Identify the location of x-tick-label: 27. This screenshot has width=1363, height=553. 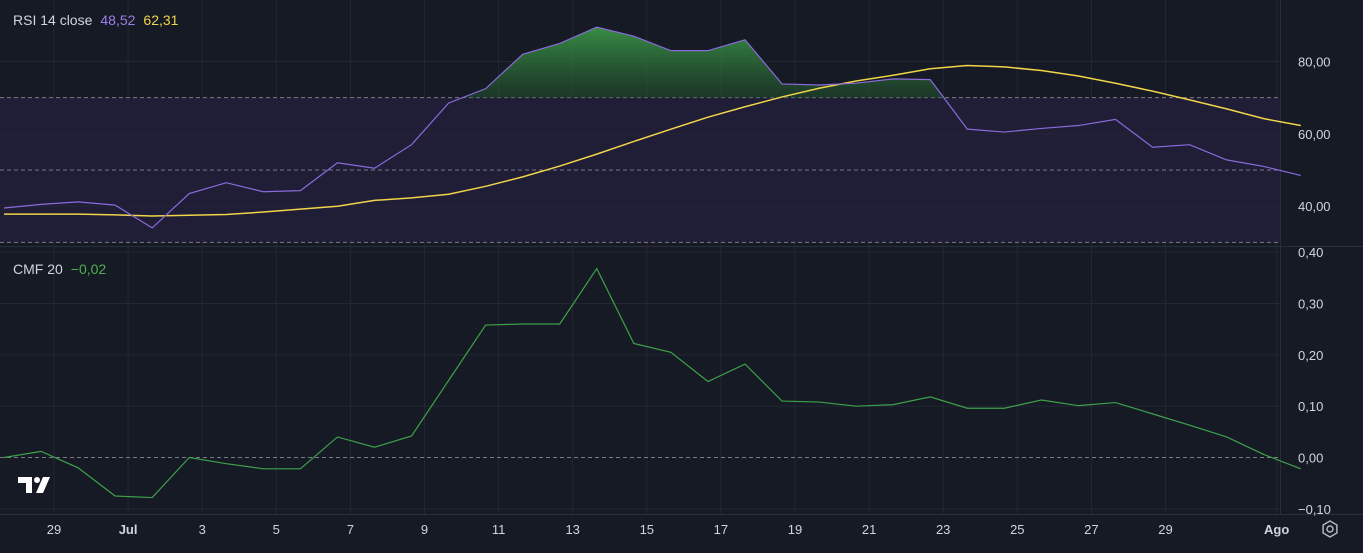
(1091, 529).